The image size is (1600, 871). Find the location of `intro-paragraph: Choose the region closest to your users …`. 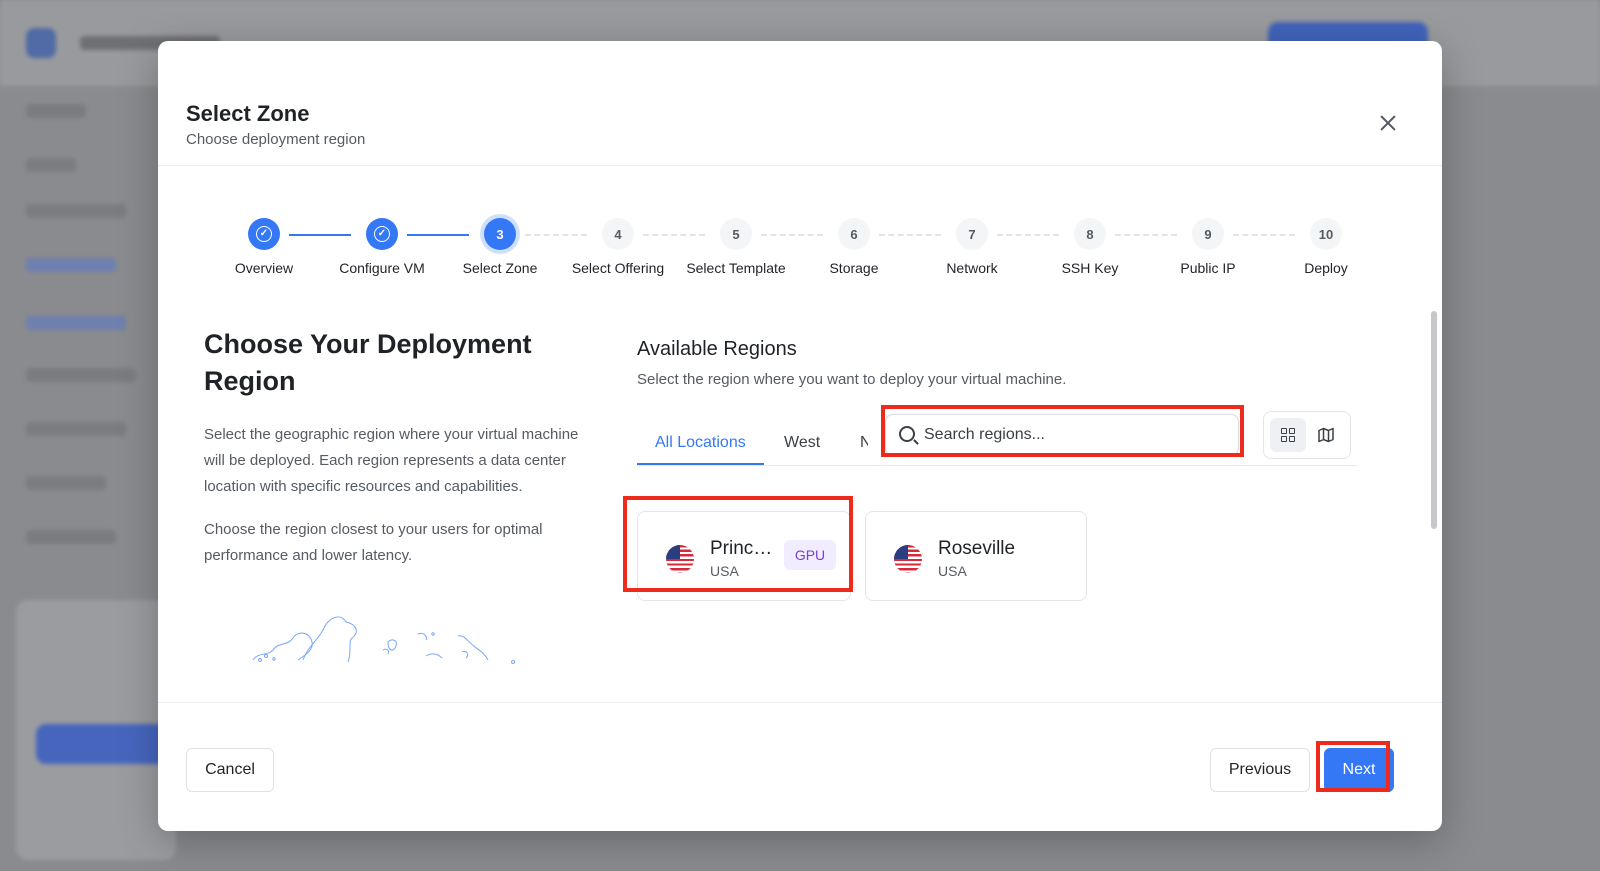

intro-paragraph: Choose the region closest to your users … is located at coordinates (373, 542).